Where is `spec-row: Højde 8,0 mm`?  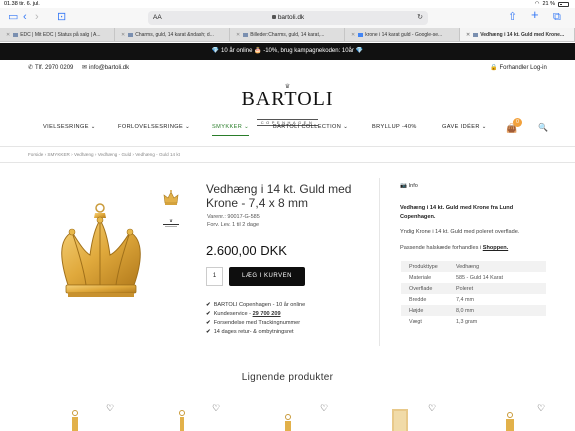 spec-row: Højde 8,0 mm is located at coordinates (473, 310).